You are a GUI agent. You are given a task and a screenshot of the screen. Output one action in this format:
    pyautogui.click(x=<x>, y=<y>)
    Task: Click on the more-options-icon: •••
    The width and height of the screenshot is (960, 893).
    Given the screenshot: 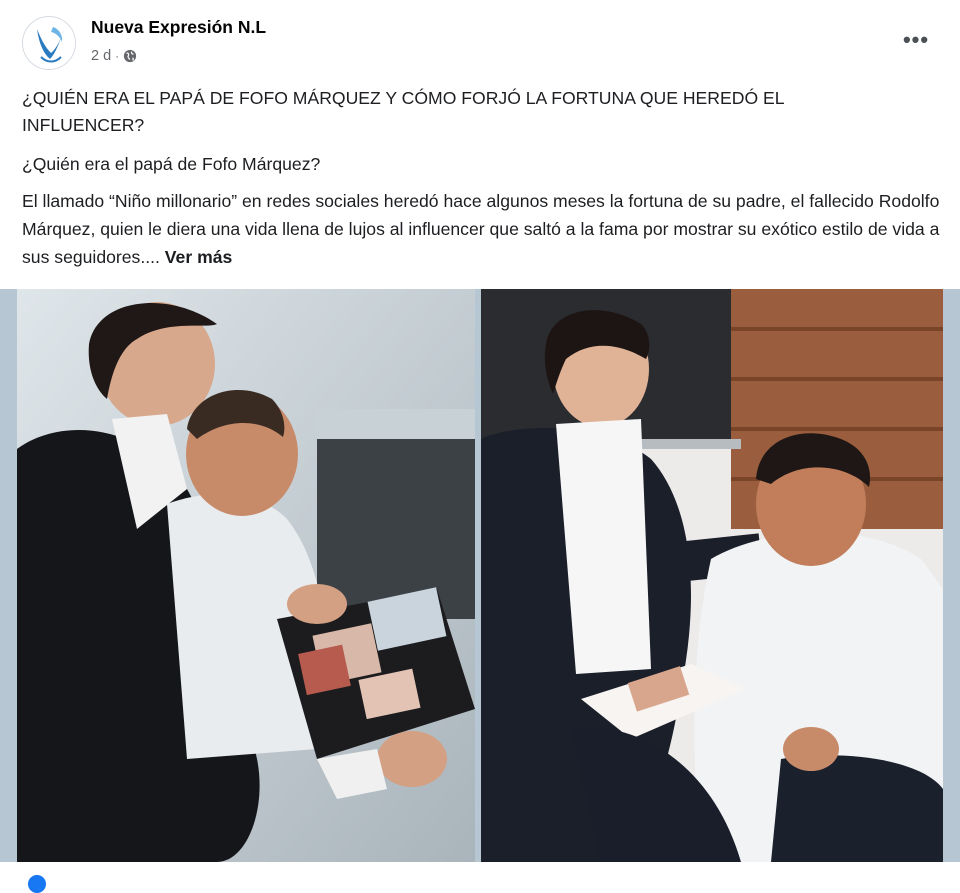 What is the action you would take?
    pyautogui.click(x=916, y=39)
    